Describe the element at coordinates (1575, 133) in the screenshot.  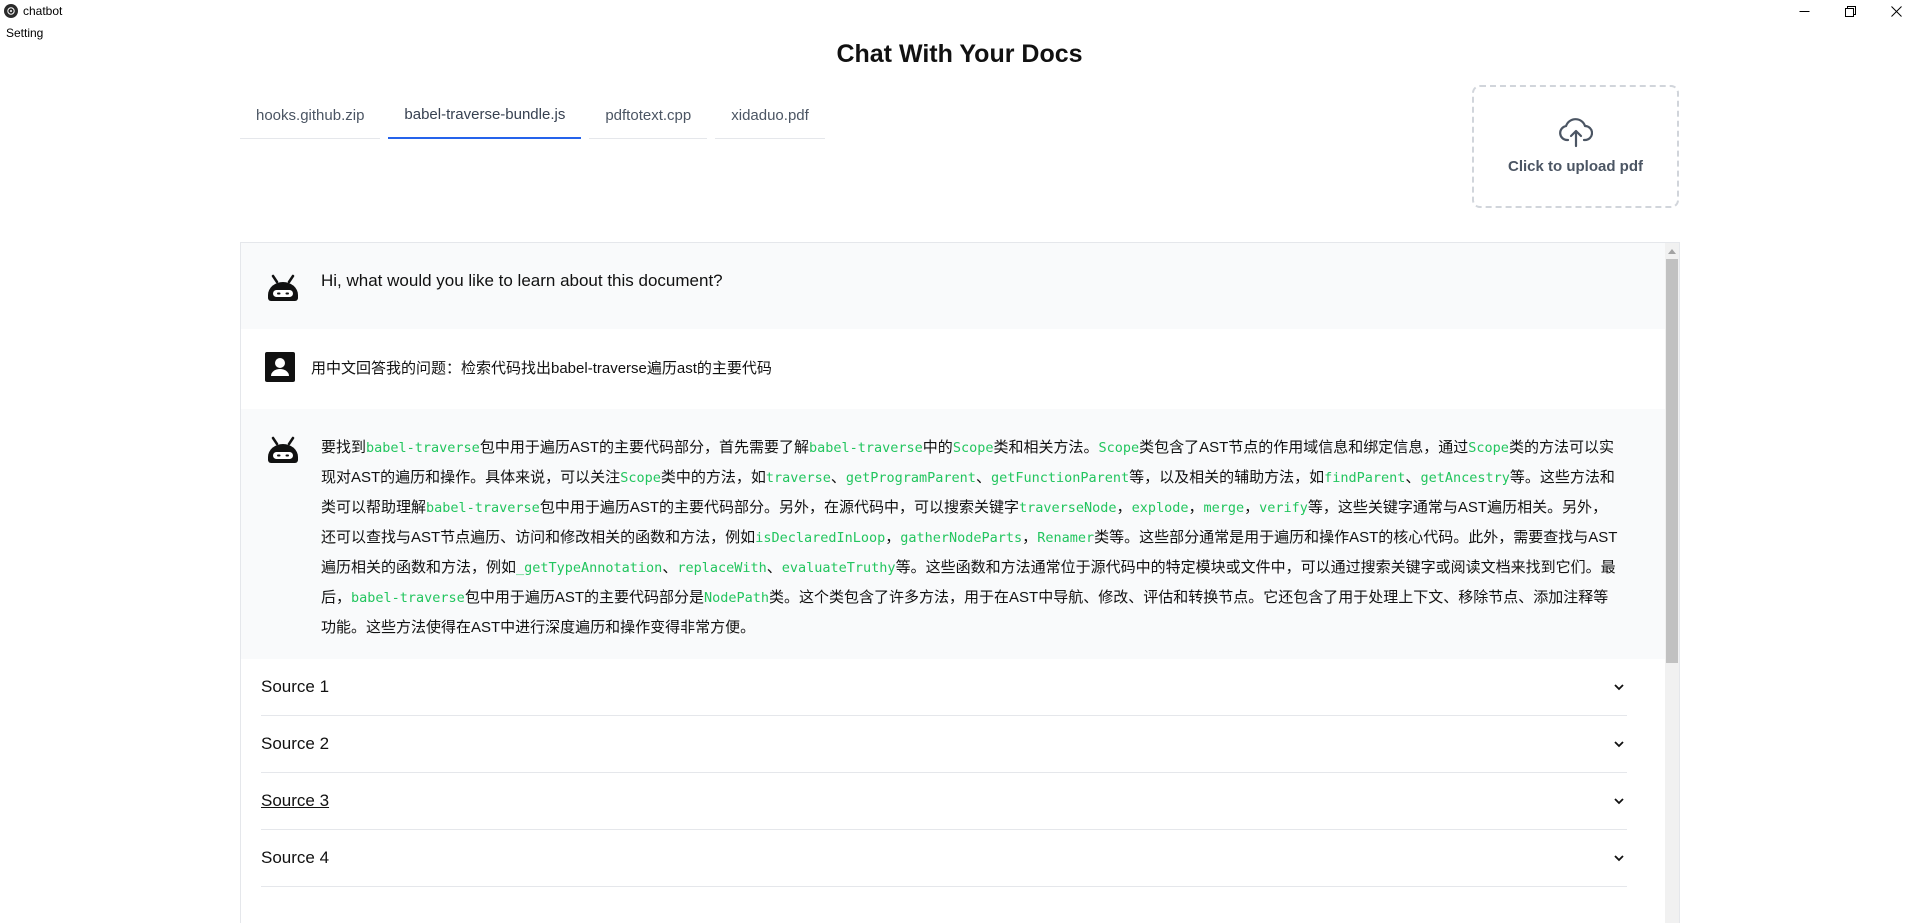
I see `cloud-upload-icon` at that location.